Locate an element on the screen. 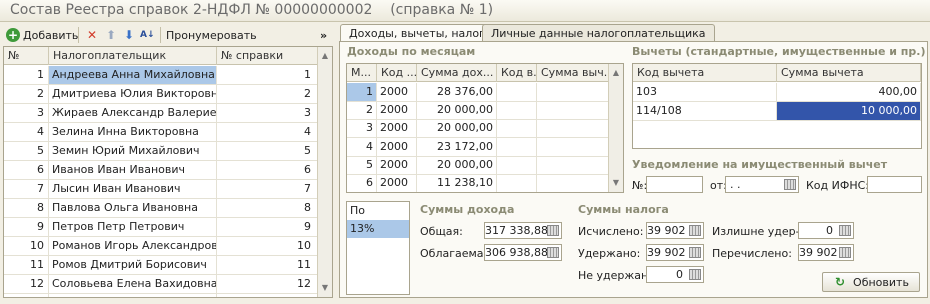  taxpayer-name: Иванов Иван Иванович is located at coordinates (133, 170).